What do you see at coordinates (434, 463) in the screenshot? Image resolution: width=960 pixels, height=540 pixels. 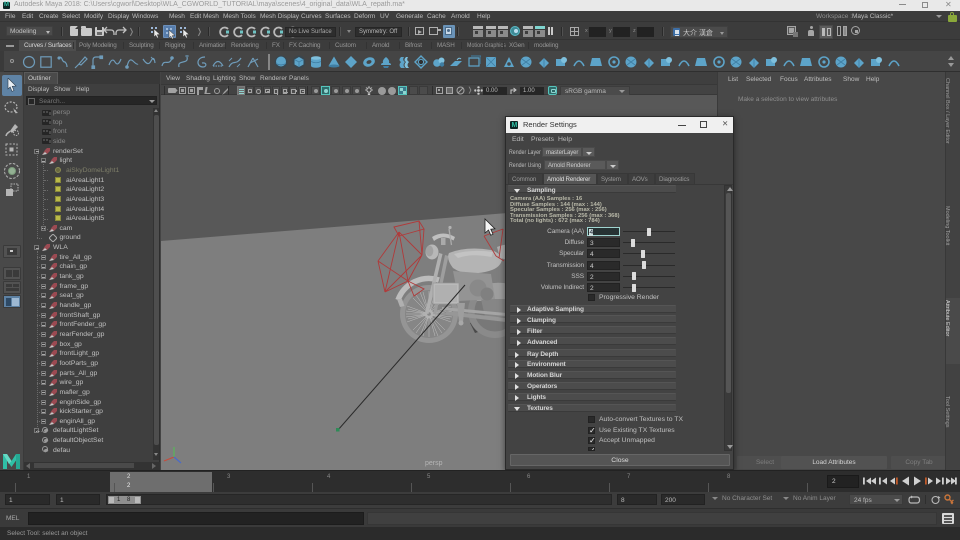 I see `svg-text: persp` at bounding box center [434, 463].